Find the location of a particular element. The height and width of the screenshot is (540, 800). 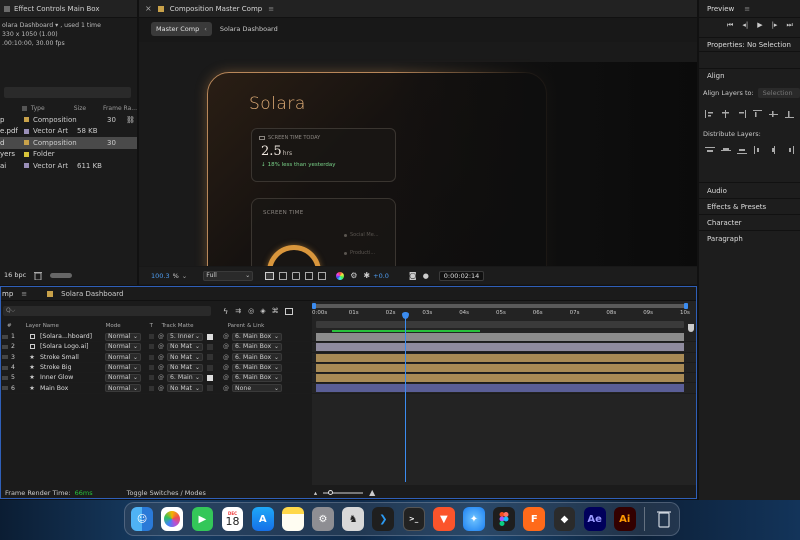

thumbnail-slider is located at coordinates (61, 275).